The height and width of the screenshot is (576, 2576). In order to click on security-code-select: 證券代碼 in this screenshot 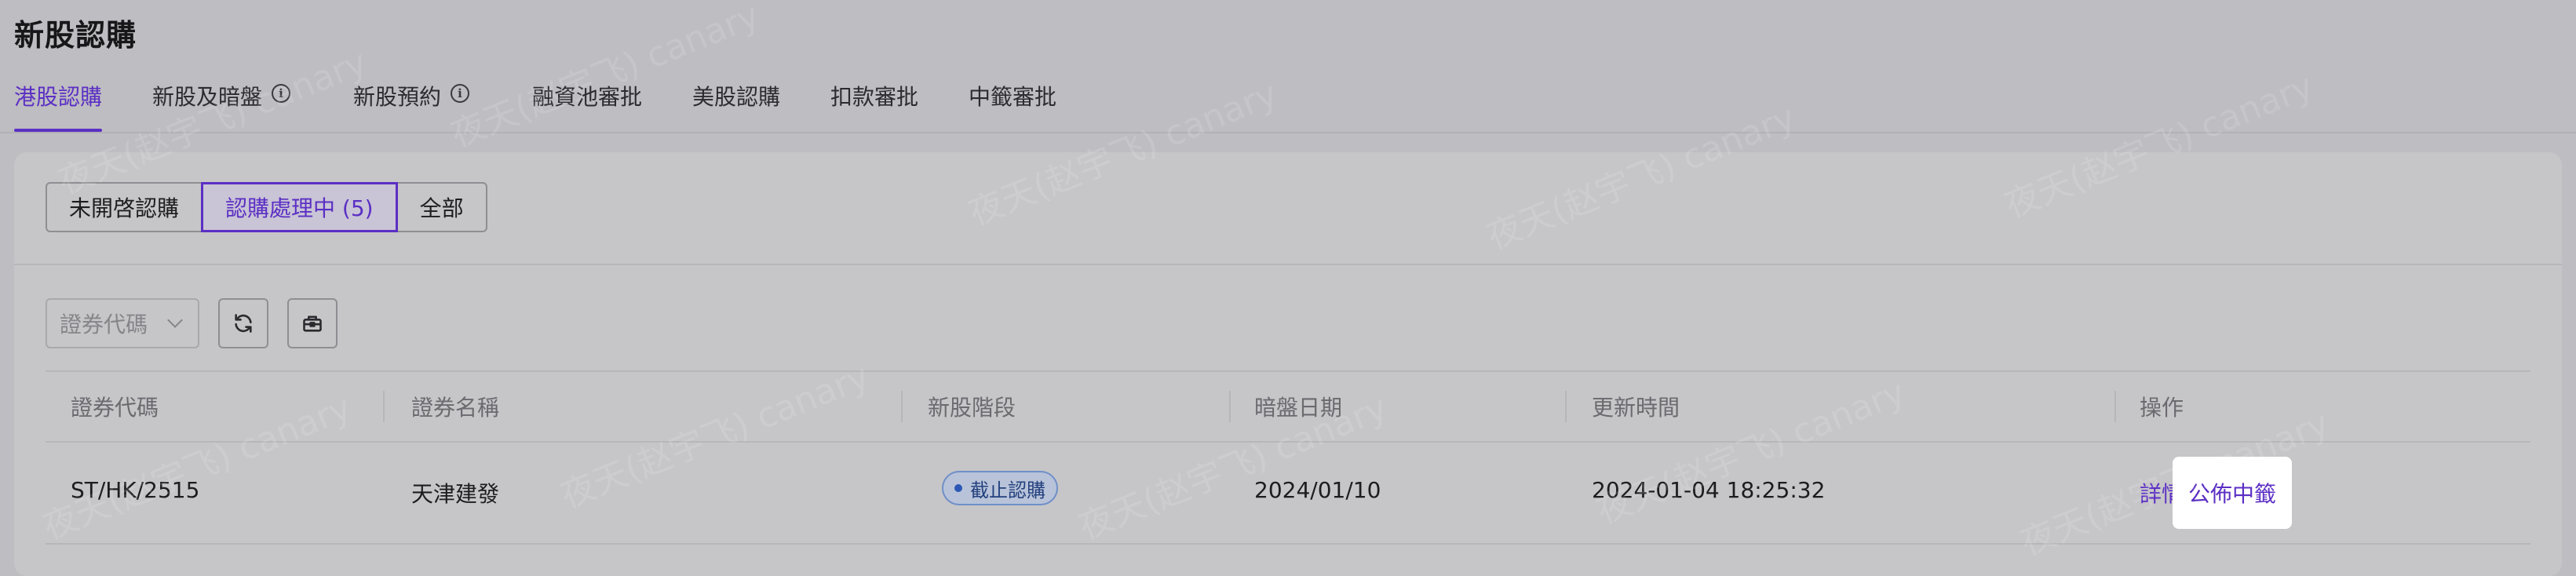, I will do `click(122, 323)`.